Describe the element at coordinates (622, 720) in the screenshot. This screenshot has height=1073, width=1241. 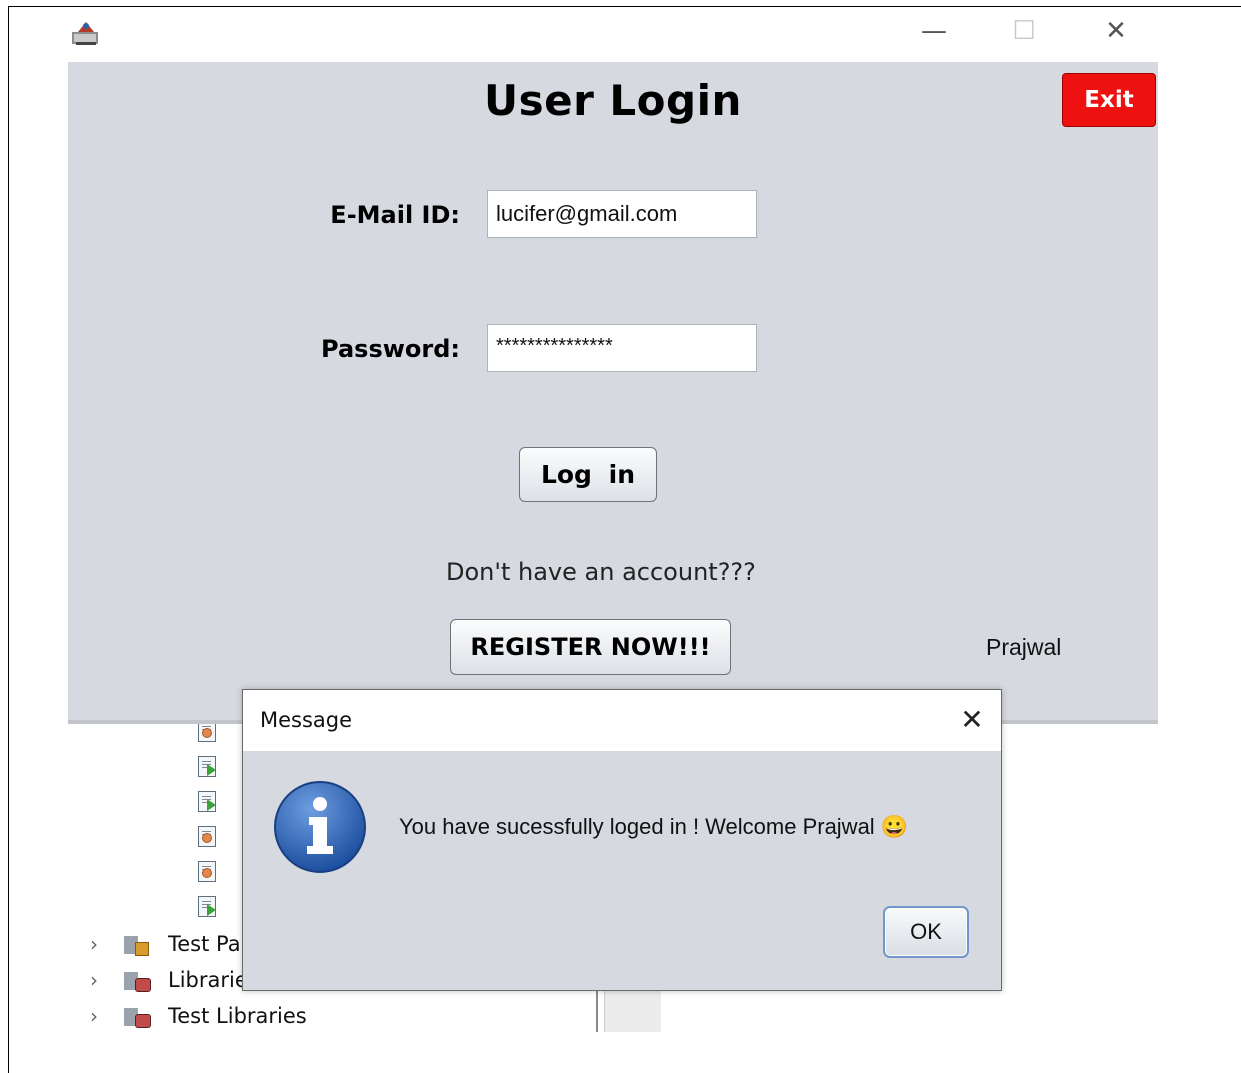
I see `dialog-titlebar: Message ✕` at that location.